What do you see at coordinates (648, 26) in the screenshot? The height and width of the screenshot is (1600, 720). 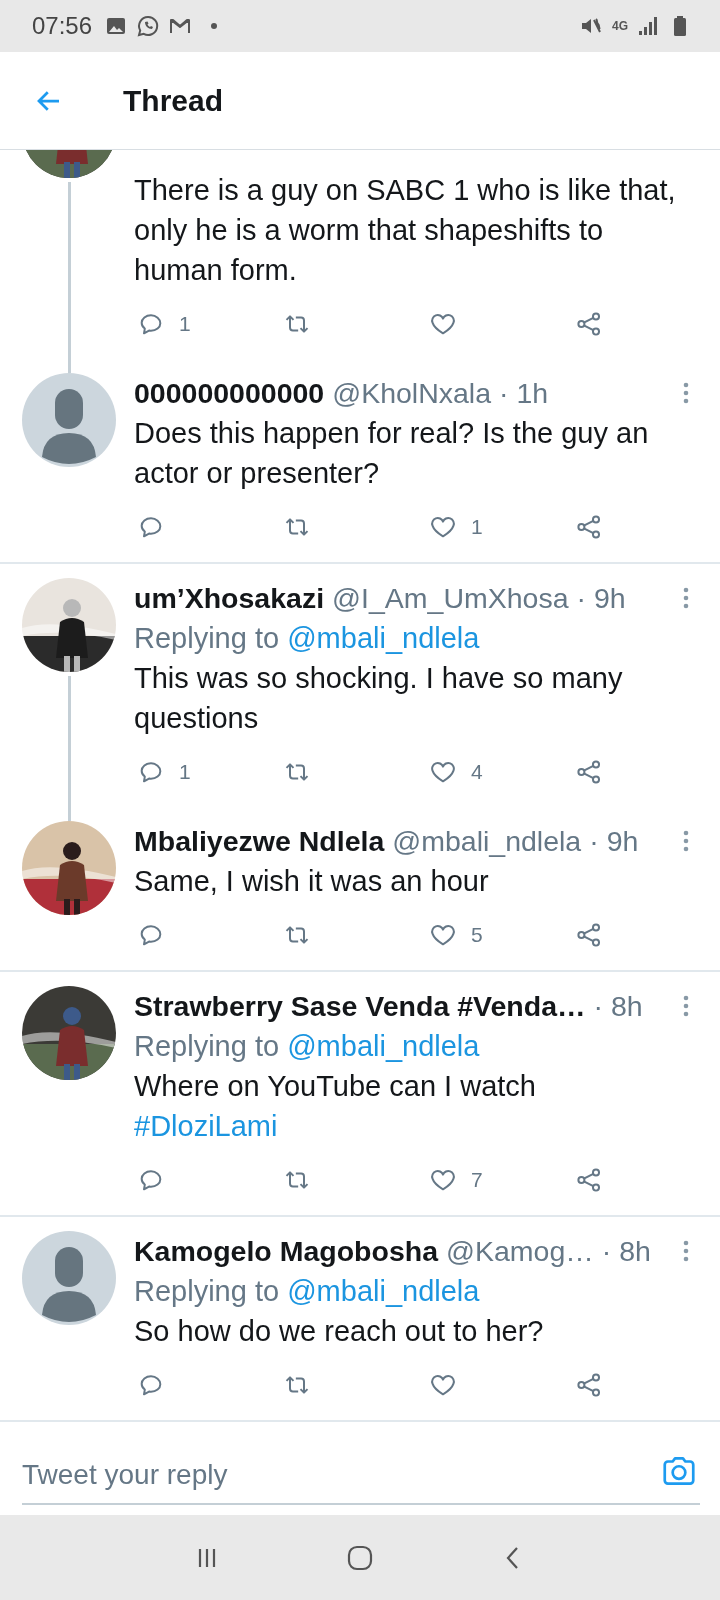 I see `signal-icon` at bounding box center [648, 26].